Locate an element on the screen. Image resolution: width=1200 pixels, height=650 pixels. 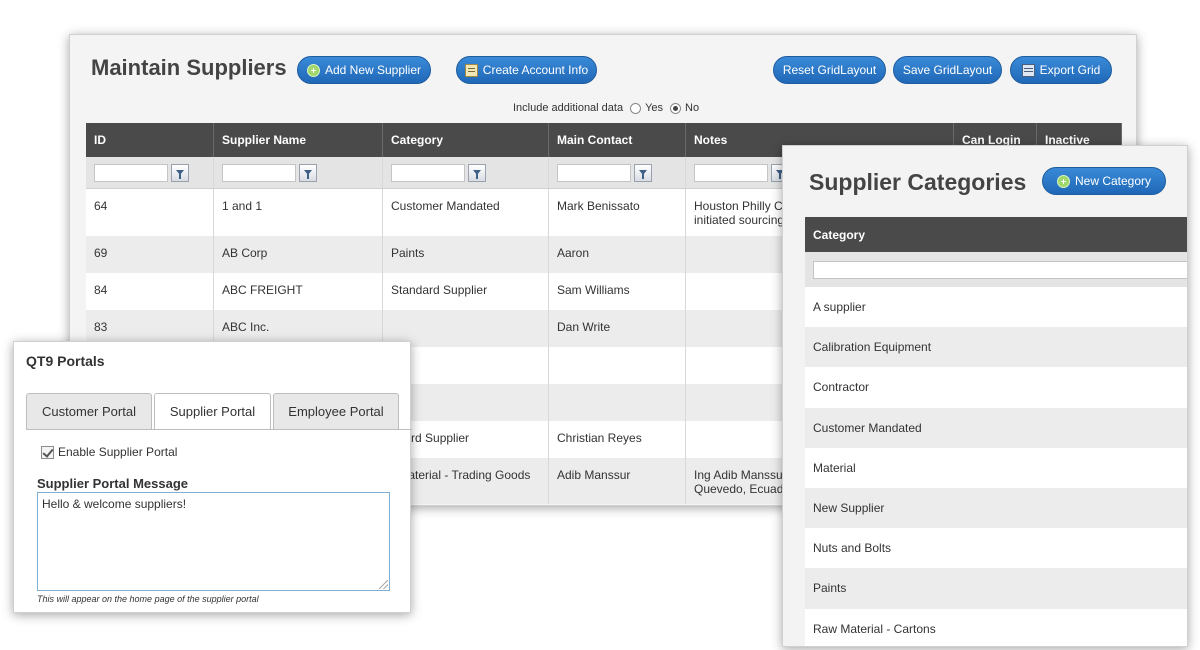
resize-grip-icon is located at coordinates (383, 584).